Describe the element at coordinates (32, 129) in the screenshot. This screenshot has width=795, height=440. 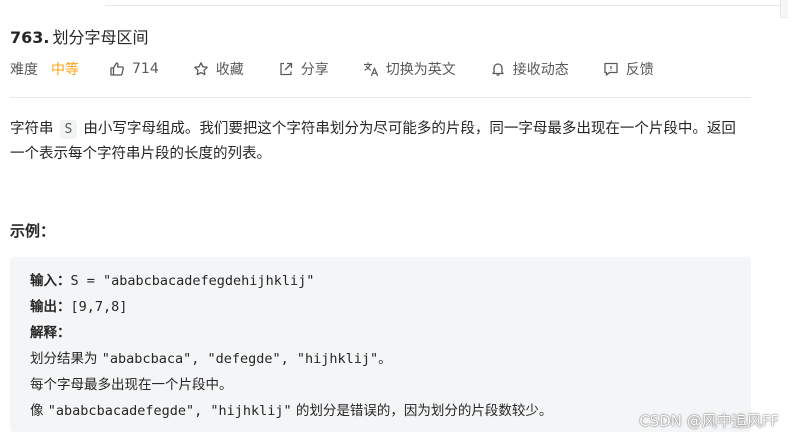
I see `description-text-start: 字符串` at that location.